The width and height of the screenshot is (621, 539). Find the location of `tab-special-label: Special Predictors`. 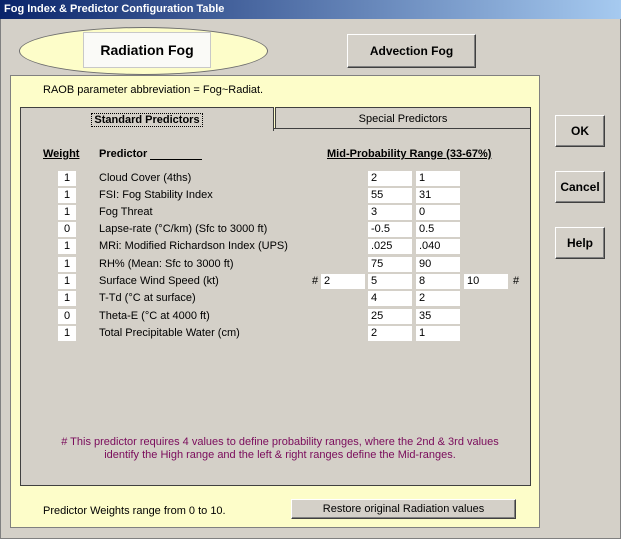

tab-special-label: Special Predictors is located at coordinates (403, 118).